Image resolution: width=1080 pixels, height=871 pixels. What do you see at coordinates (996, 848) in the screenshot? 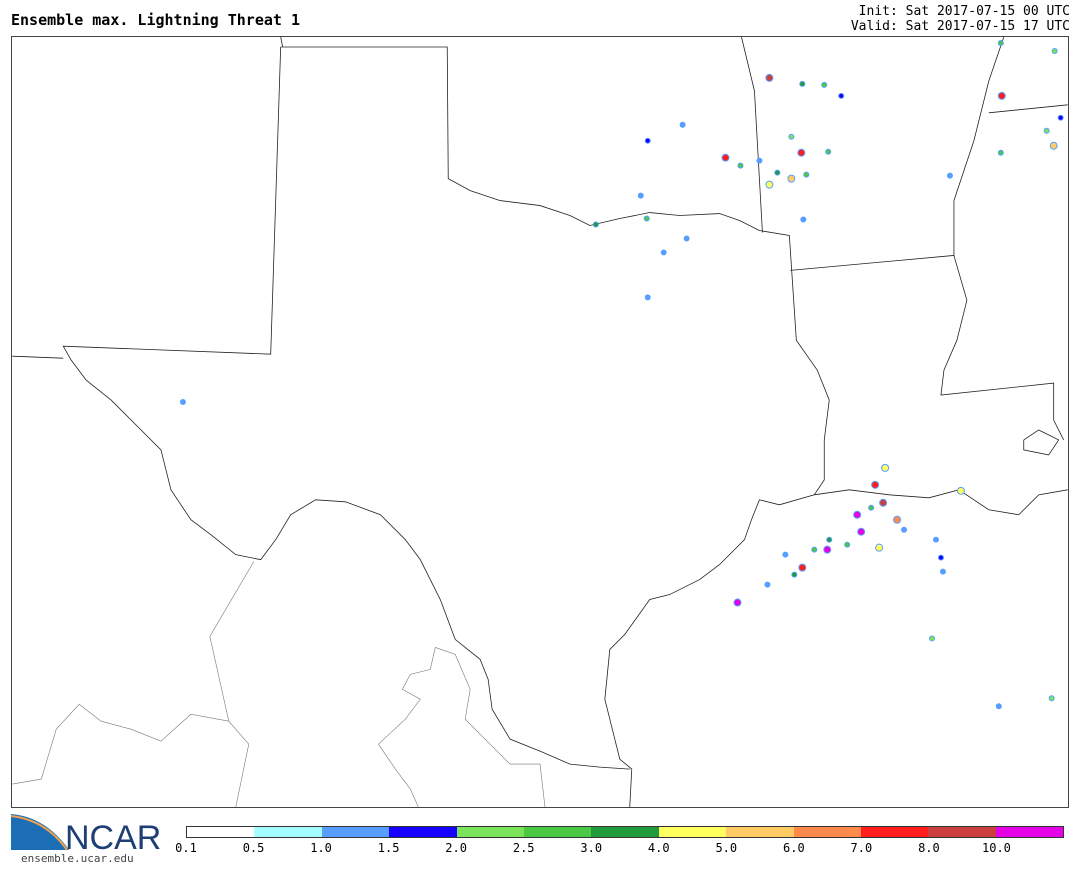
I see `colorbar-label: 10.0` at bounding box center [996, 848].